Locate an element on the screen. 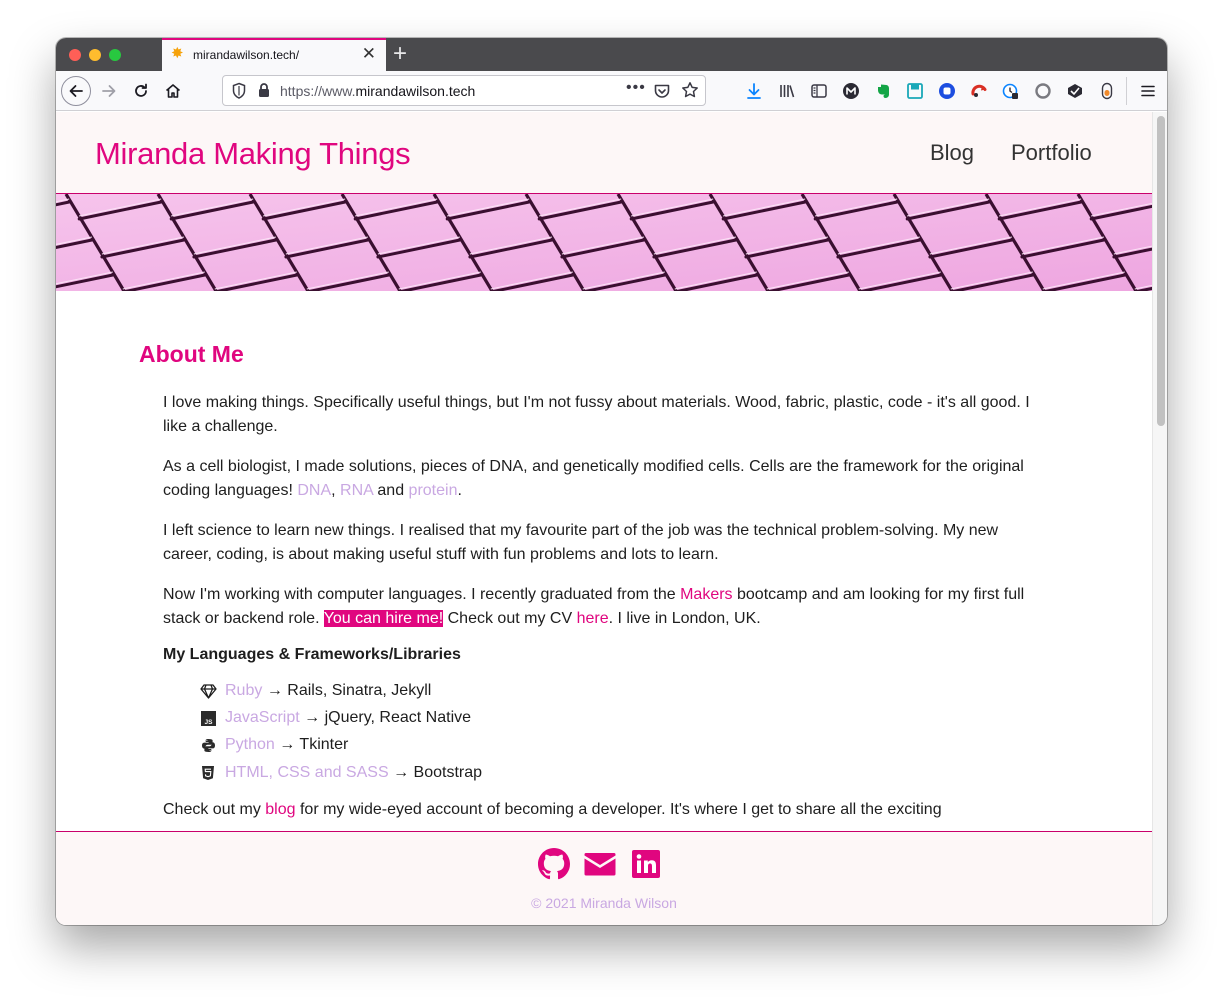  browser-toolbar: https://www.mirandawilson.tech ••• is located at coordinates (611, 91).